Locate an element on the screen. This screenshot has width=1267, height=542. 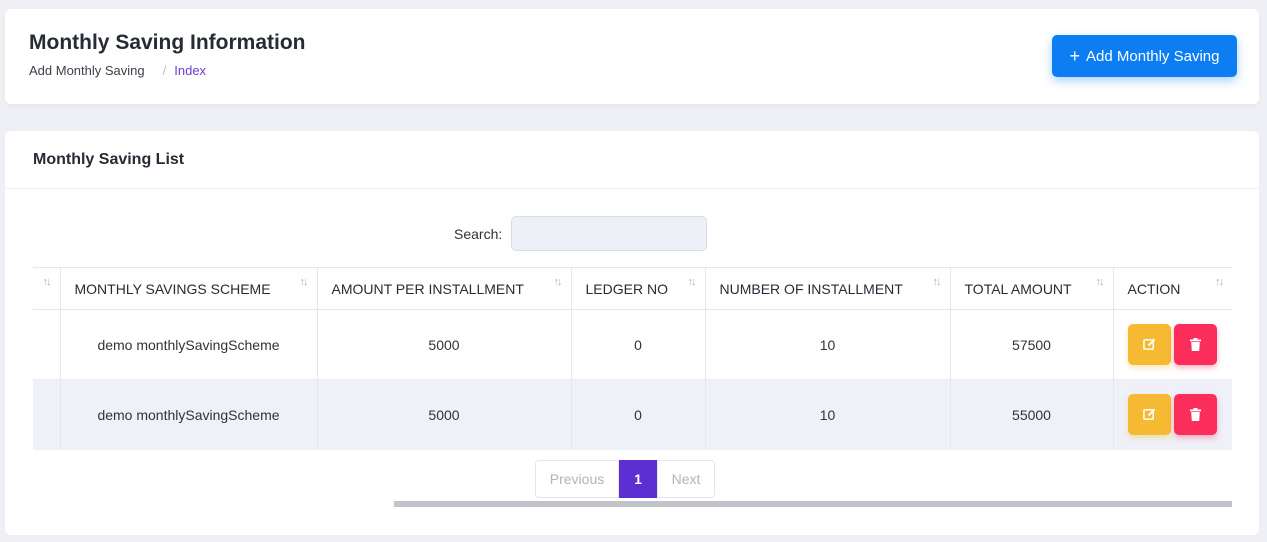
page-title: Monthly Saving Information is located at coordinates (167, 42).